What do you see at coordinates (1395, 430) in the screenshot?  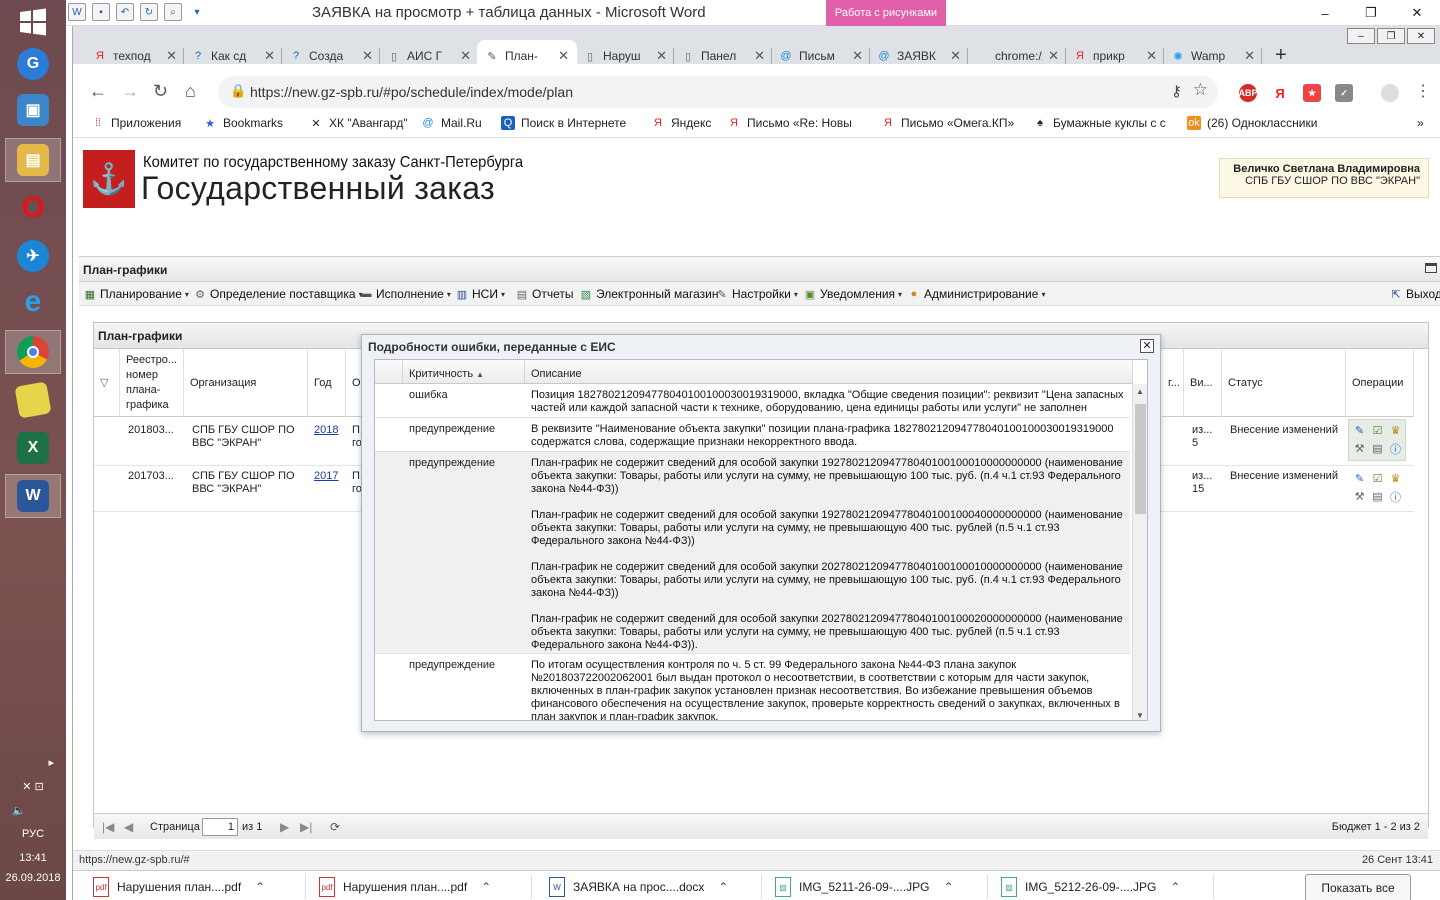 I see `eagle-icon: ♛` at bounding box center [1395, 430].